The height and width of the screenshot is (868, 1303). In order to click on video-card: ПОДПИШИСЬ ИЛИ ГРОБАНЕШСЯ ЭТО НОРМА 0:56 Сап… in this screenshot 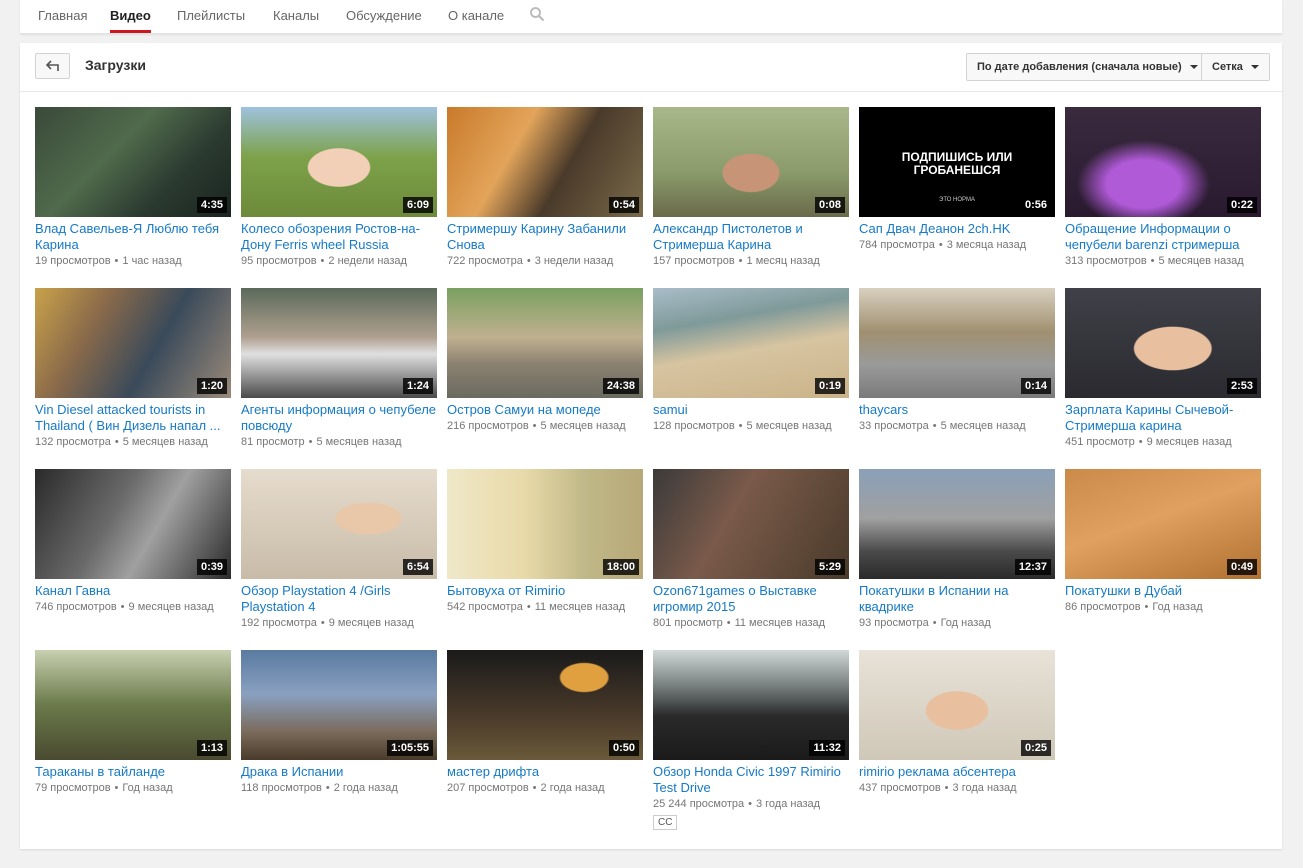, I will do `click(957, 180)`.